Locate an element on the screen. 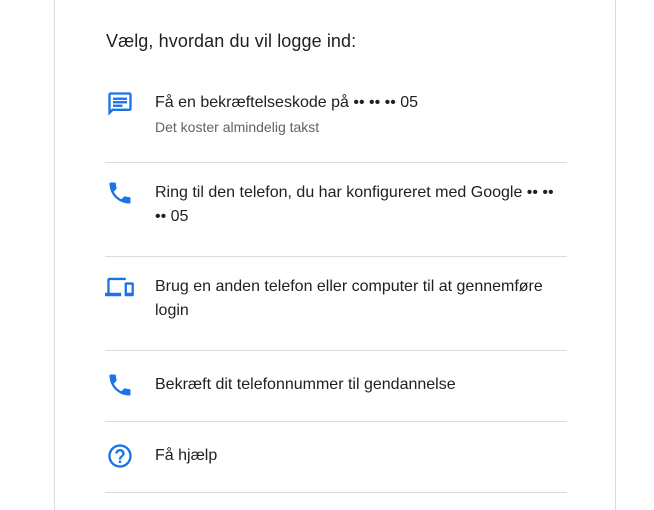 This screenshot has width=654, height=510. option-get-help: Få hjælp is located at coordinates (336, 457).